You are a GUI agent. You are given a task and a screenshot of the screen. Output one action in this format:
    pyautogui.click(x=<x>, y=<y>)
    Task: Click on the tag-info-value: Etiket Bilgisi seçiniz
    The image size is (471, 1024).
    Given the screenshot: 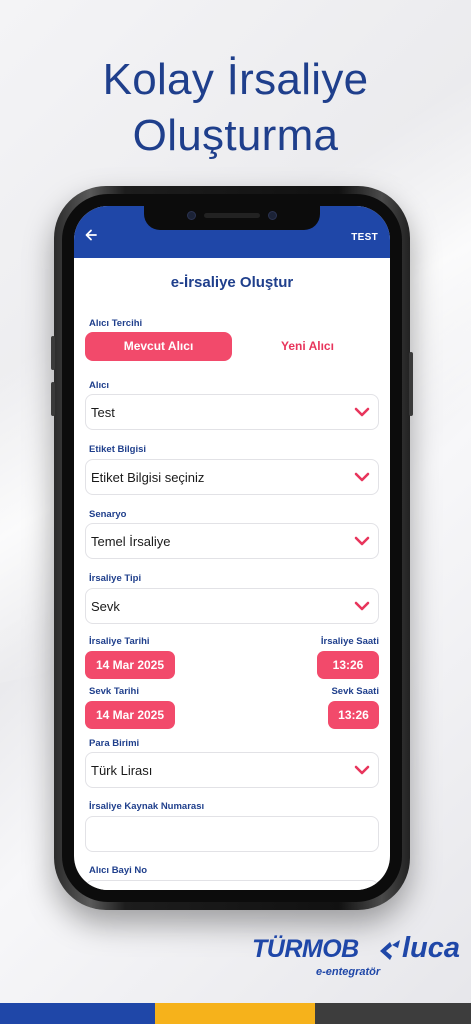 What is the action you would take?
    pyautogui.click(x=148, y=477)
    